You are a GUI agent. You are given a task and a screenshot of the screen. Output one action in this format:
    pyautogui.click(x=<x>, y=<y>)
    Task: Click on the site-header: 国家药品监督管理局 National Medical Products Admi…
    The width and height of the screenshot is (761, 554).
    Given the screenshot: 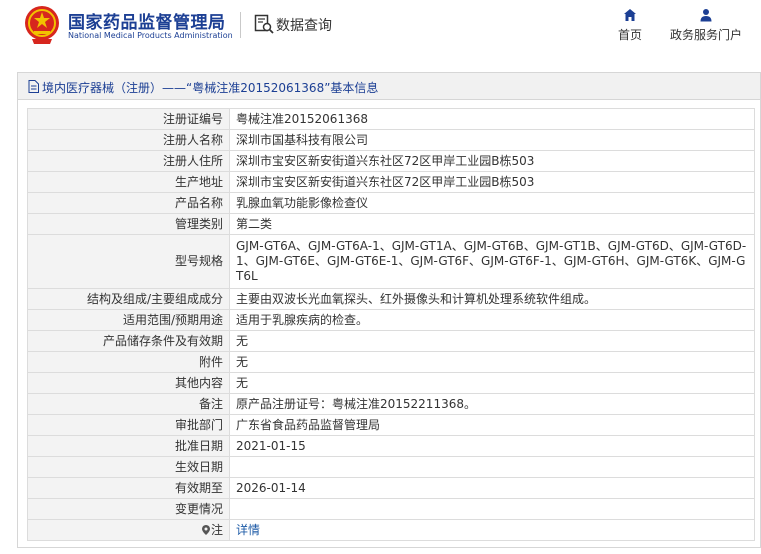 What is the action you would take?
    pyautogui.click(x=380, y=27)
    